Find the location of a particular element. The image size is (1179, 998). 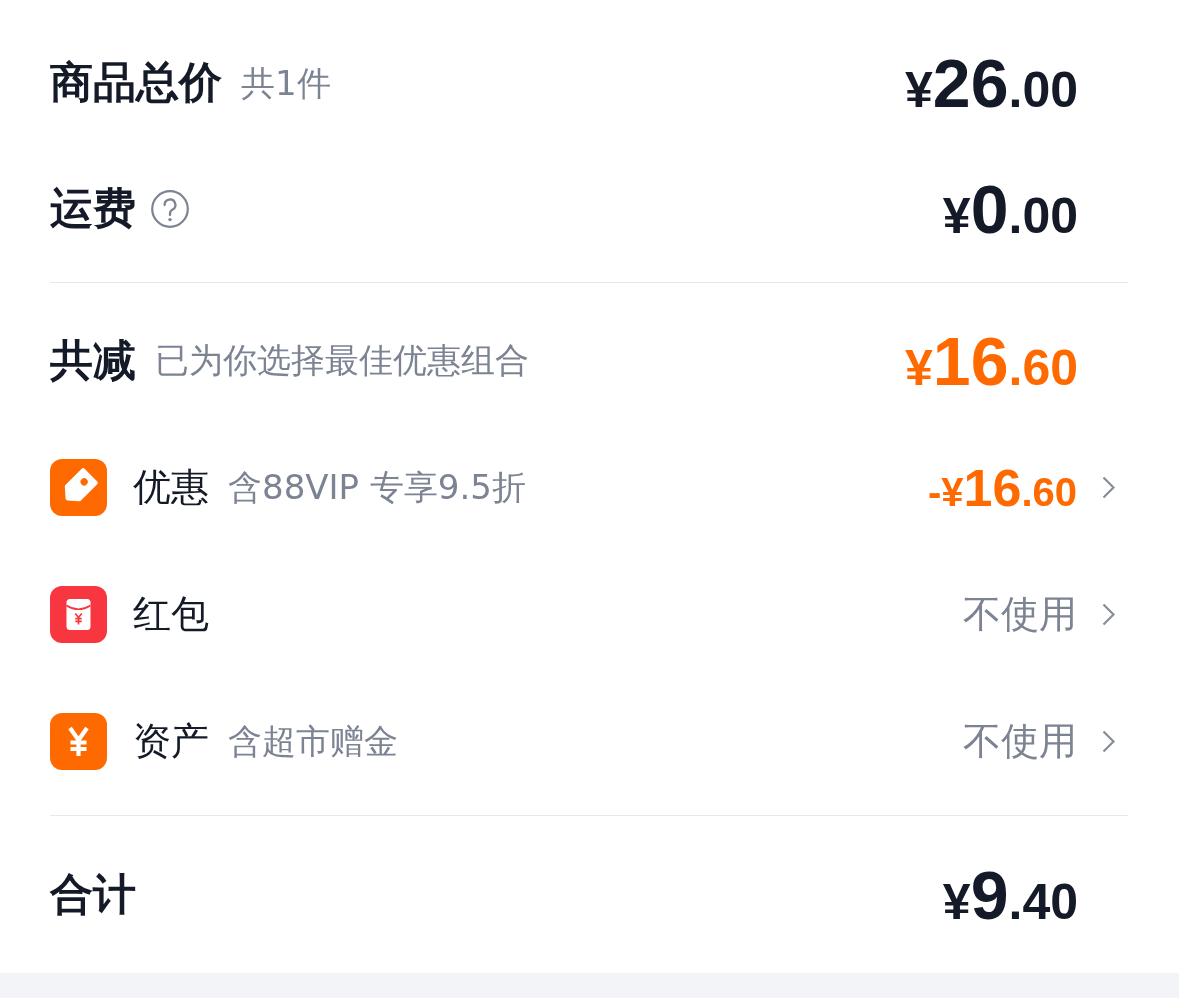

row-note: 共1件 is located at coordinates (286, 83).